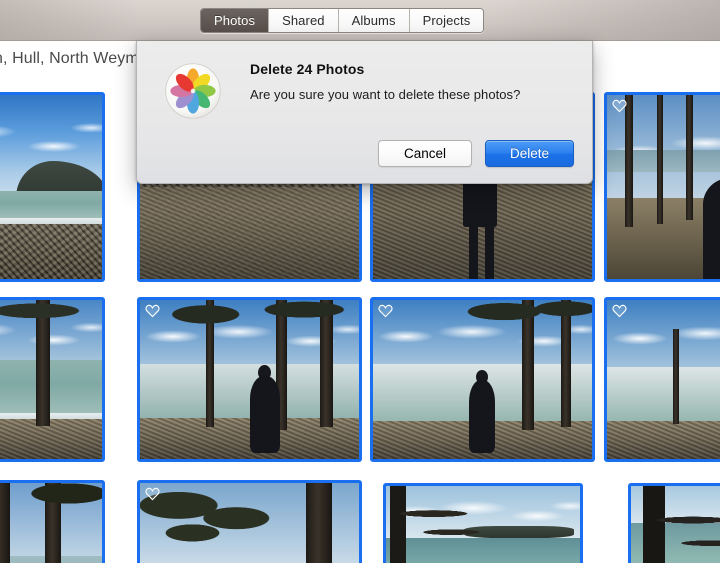  I want to click on app-toolbar: Photos Shared Albums Projects, so click(360, 20).